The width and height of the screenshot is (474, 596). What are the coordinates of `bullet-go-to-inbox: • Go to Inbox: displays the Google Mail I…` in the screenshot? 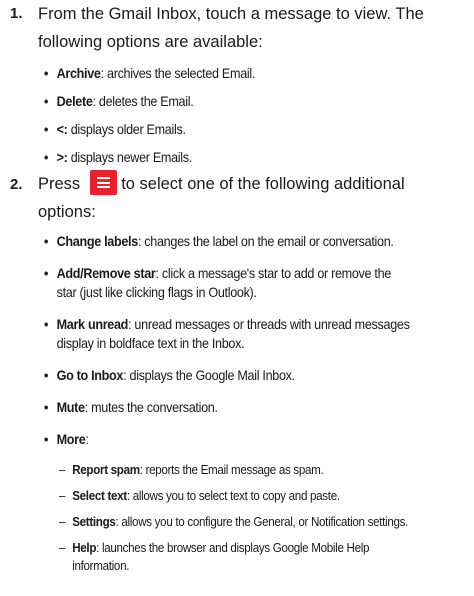 It's located at (169, 375).